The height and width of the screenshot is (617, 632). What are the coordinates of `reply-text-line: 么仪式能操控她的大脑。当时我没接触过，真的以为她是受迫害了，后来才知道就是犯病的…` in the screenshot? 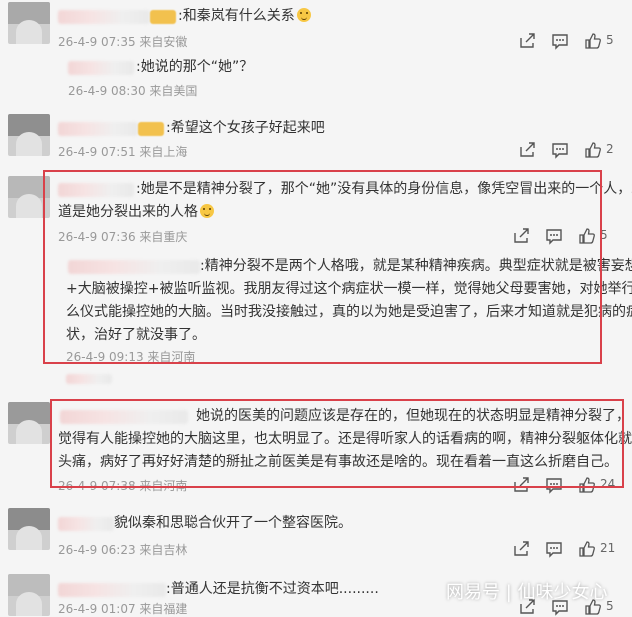 It's located at (349, 312).